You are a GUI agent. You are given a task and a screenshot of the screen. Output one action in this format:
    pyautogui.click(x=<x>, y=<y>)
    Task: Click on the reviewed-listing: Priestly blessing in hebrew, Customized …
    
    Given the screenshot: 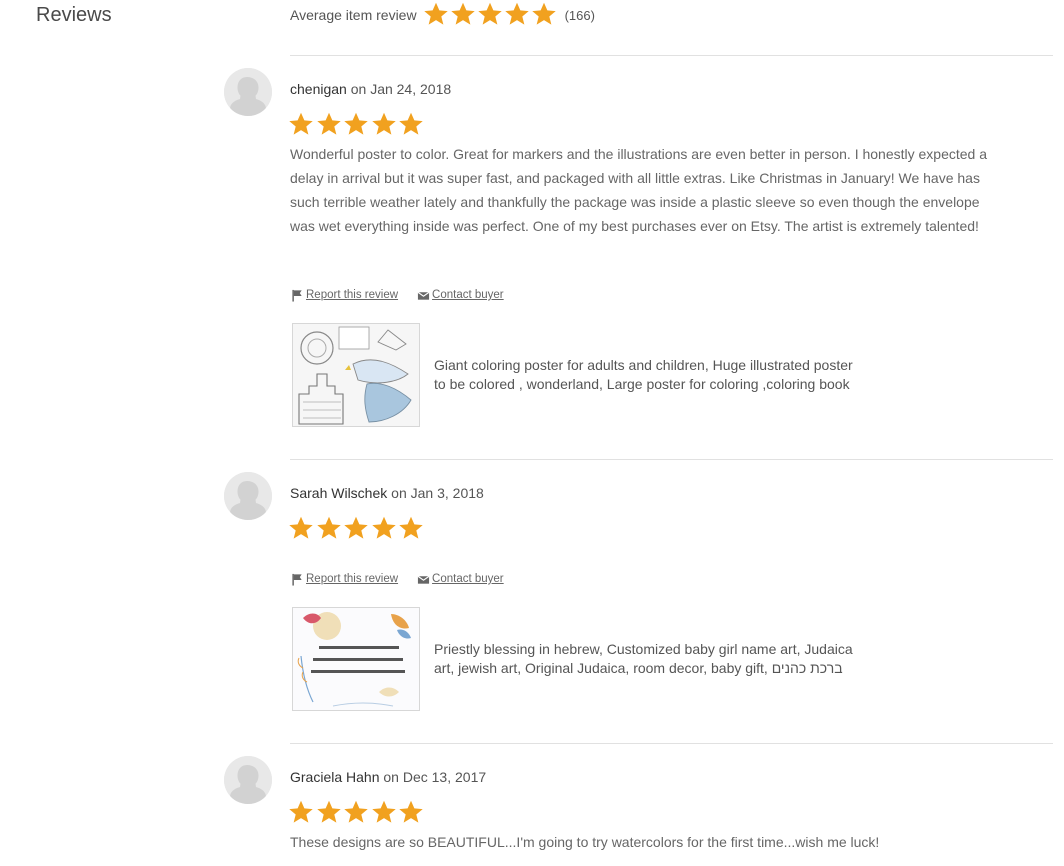 What is the action you would take?
    pyautogui.click(x=582, y=659)
    